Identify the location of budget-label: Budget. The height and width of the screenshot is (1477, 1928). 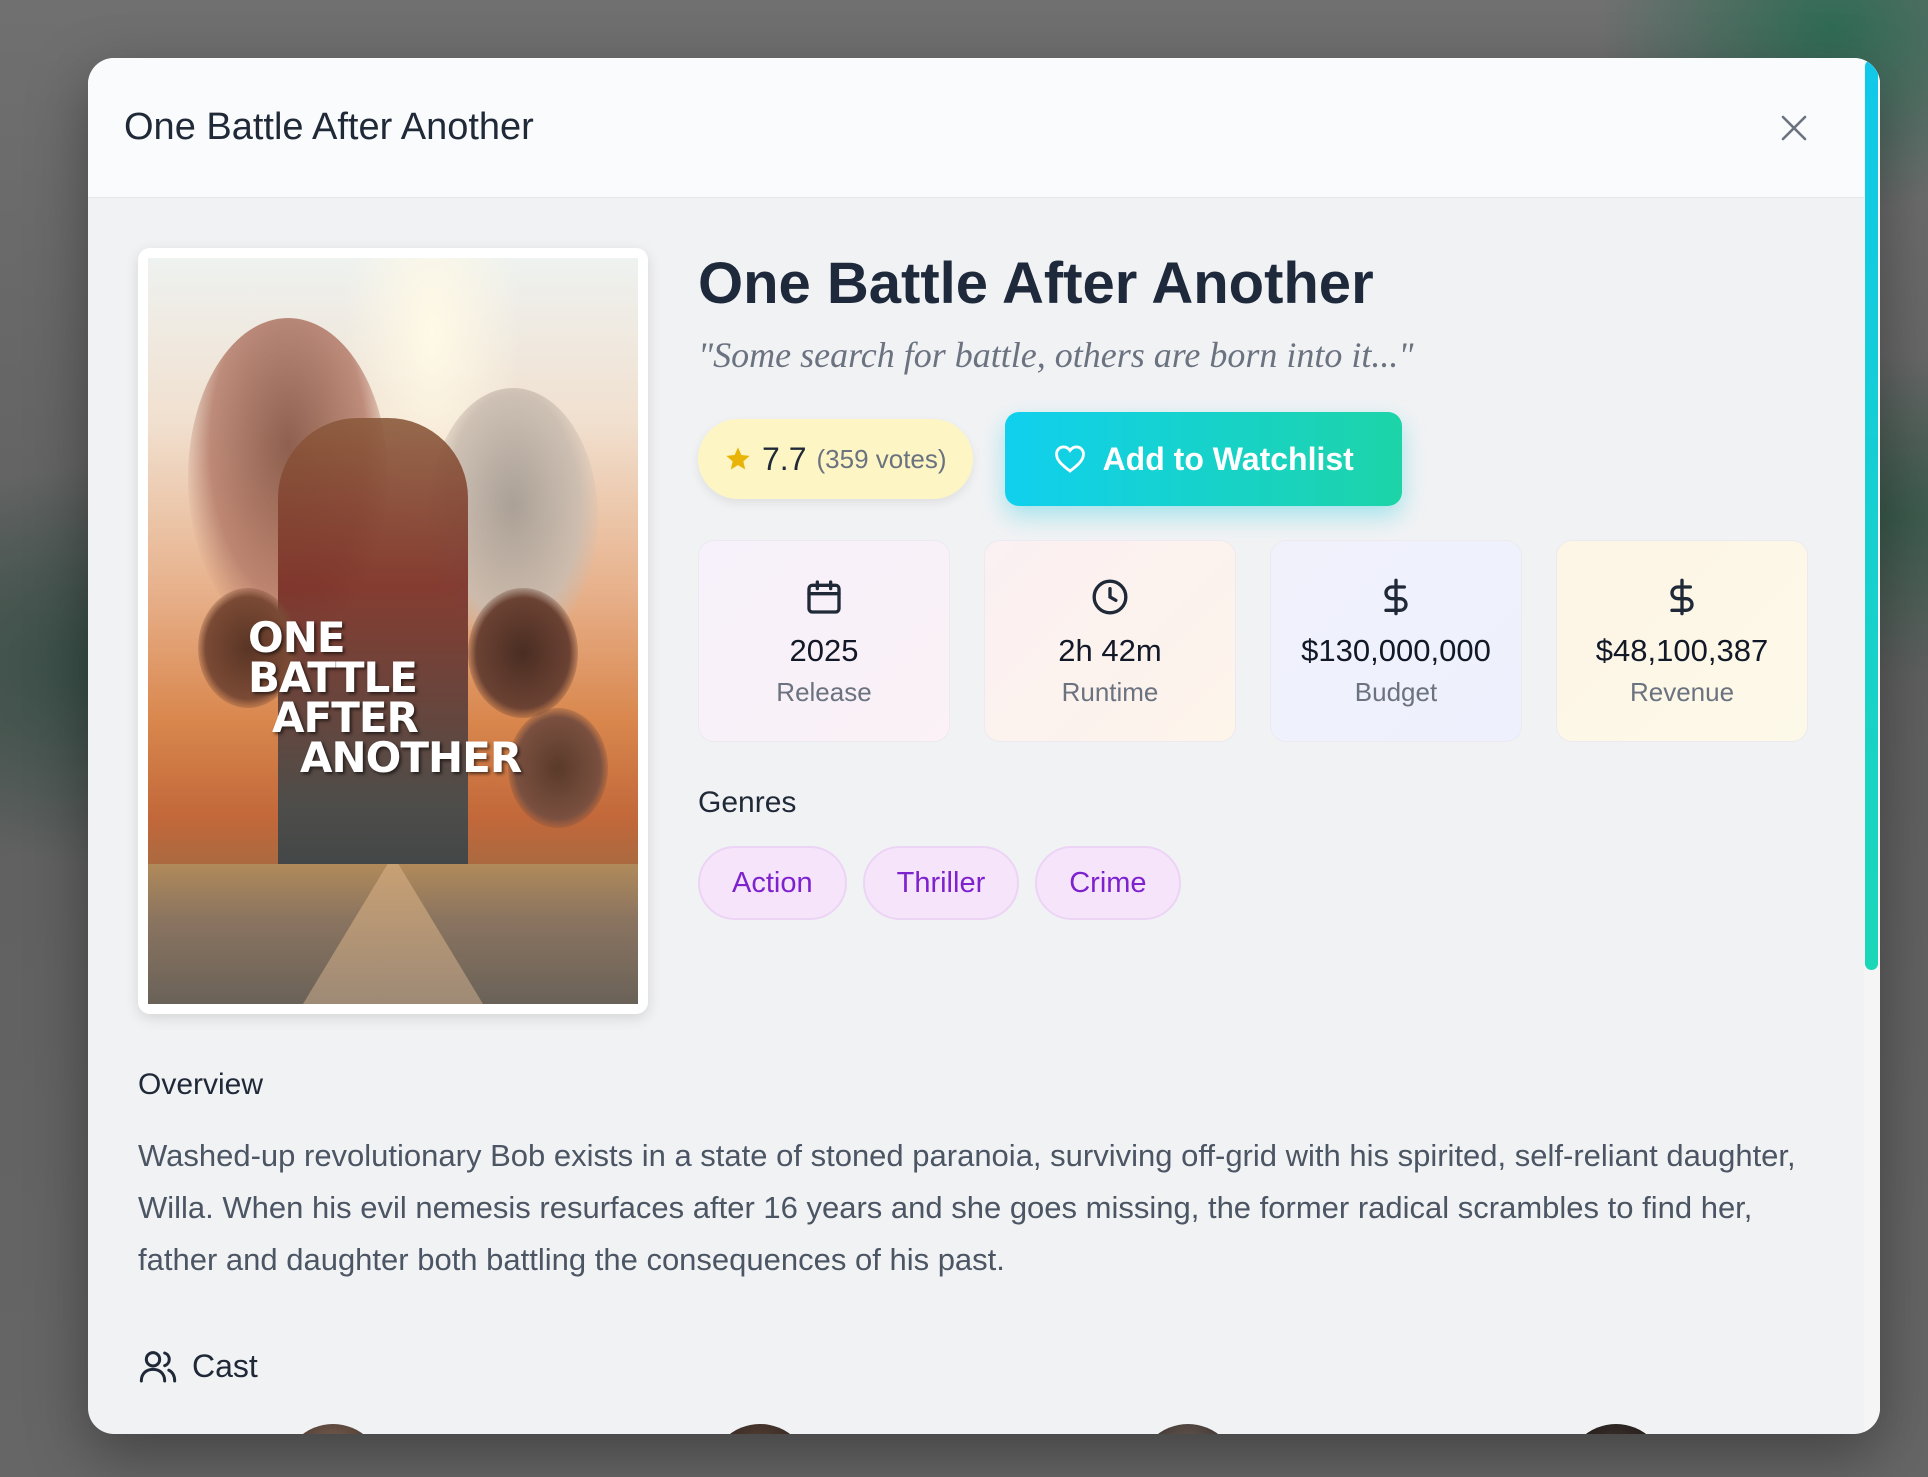
(1396, 691).